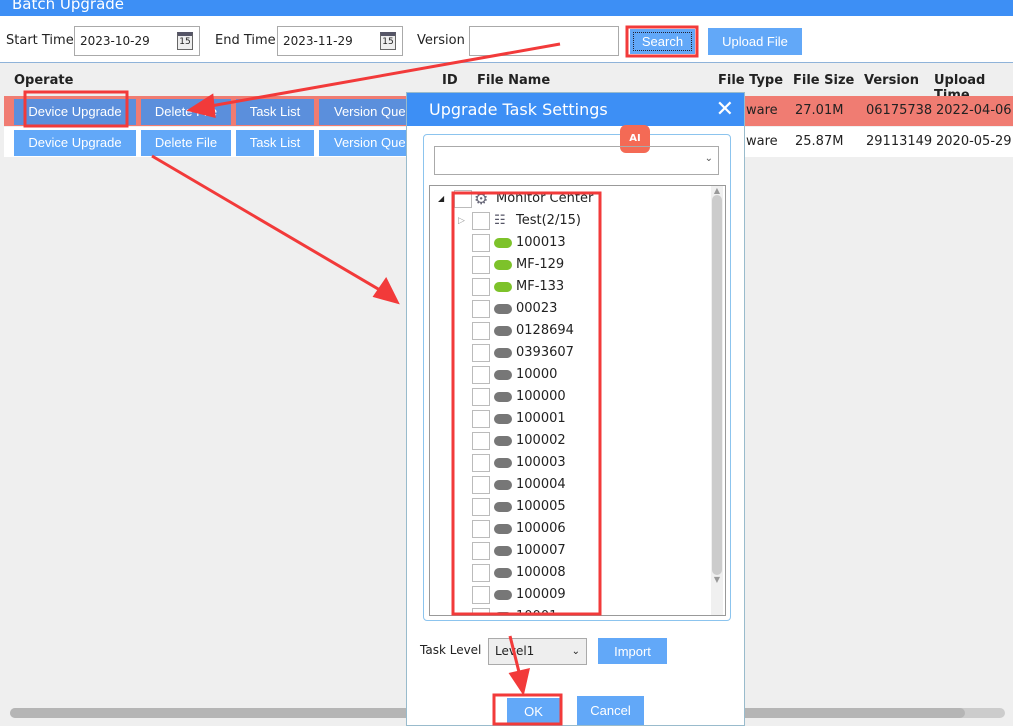  I want to click on upload-file-button: Upload File, so click(755, 41).